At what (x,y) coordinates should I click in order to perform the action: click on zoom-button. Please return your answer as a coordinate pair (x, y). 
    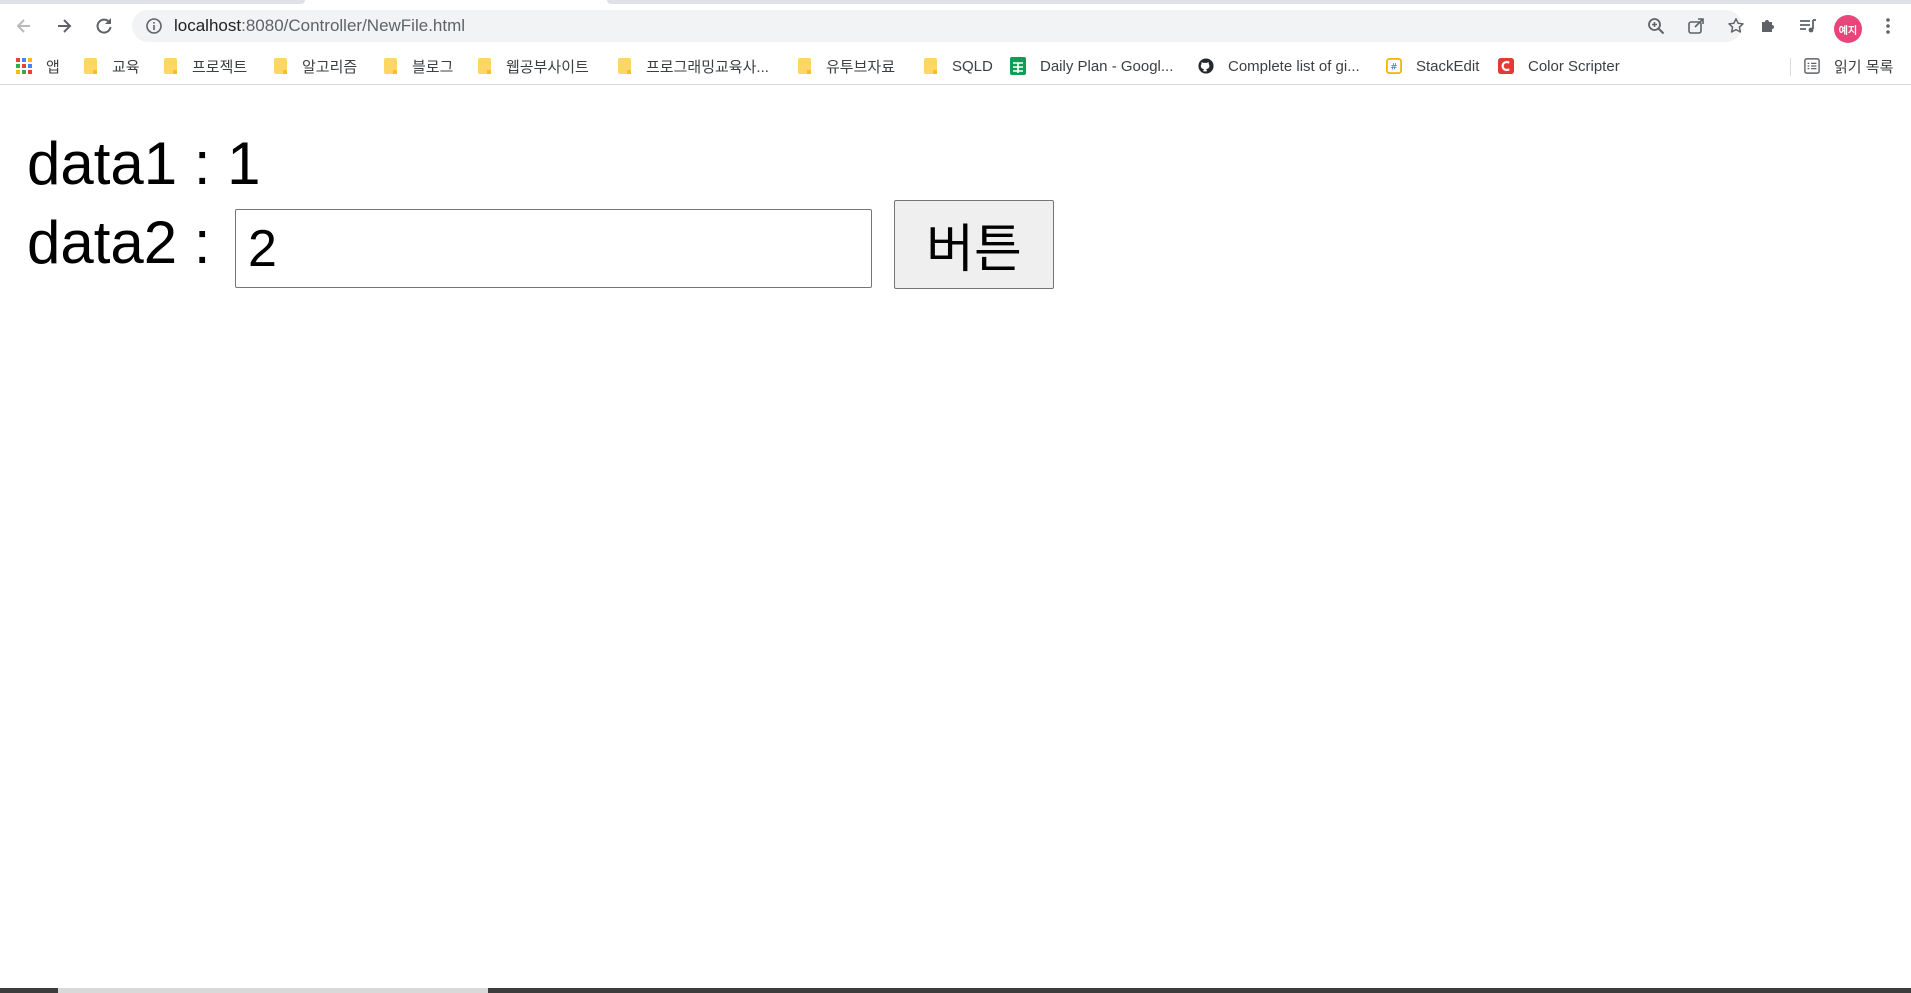
    Looking at the image, I should click on (1656, 26).